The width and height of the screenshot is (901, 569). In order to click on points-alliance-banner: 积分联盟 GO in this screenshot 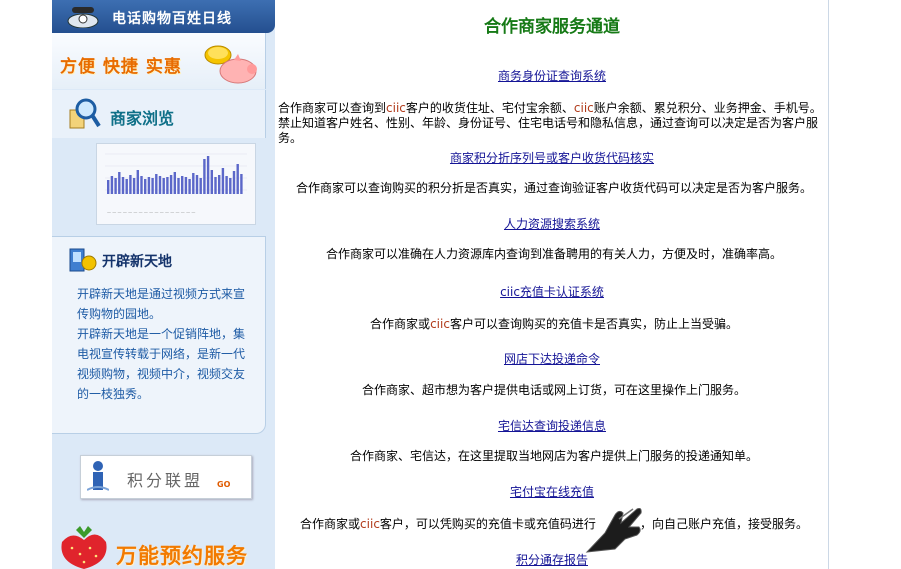, I will do `click(166, 477)`.